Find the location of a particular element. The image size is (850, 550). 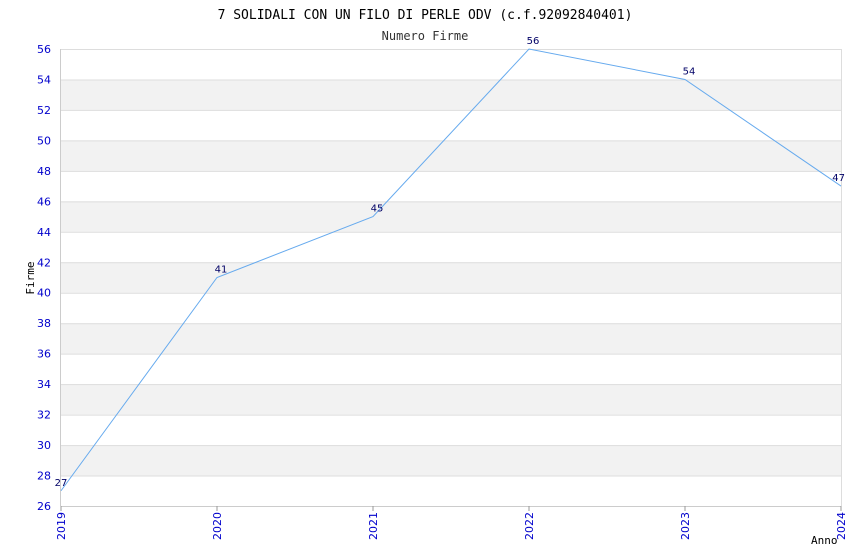

x-tick-label: 2021 is located at coordinates (373, 526).